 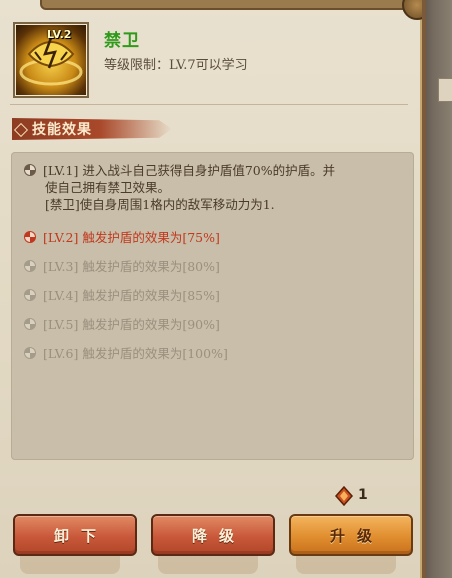 I want to click on upgrade-button: 升级, so click(x=351, y=535).